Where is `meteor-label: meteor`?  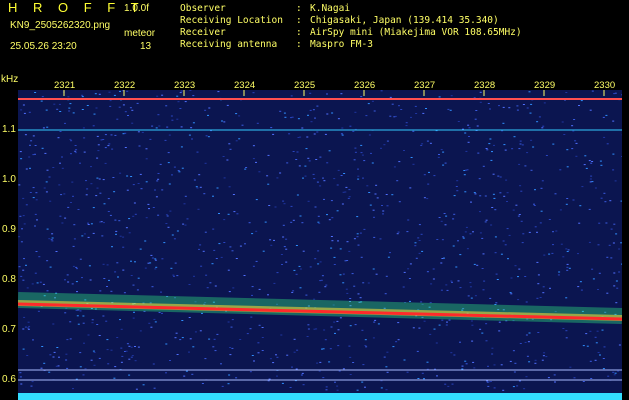 meteor-label: meteor is located at coordinates (140, 33).